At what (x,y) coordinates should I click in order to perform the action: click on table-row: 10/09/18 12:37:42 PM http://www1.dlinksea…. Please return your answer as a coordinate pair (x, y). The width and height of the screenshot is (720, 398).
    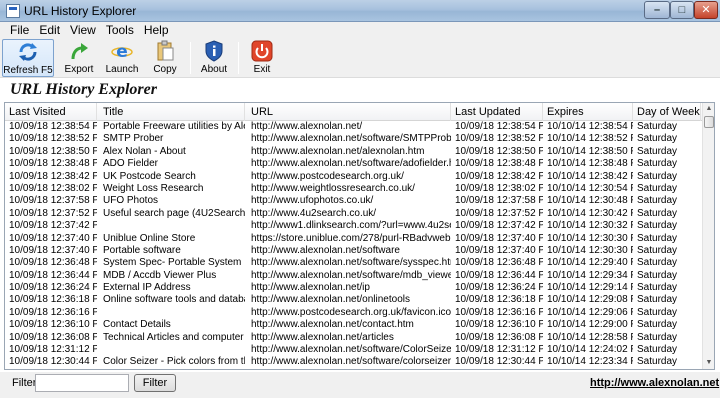
    Looking at the image, I should click on (353, 226).